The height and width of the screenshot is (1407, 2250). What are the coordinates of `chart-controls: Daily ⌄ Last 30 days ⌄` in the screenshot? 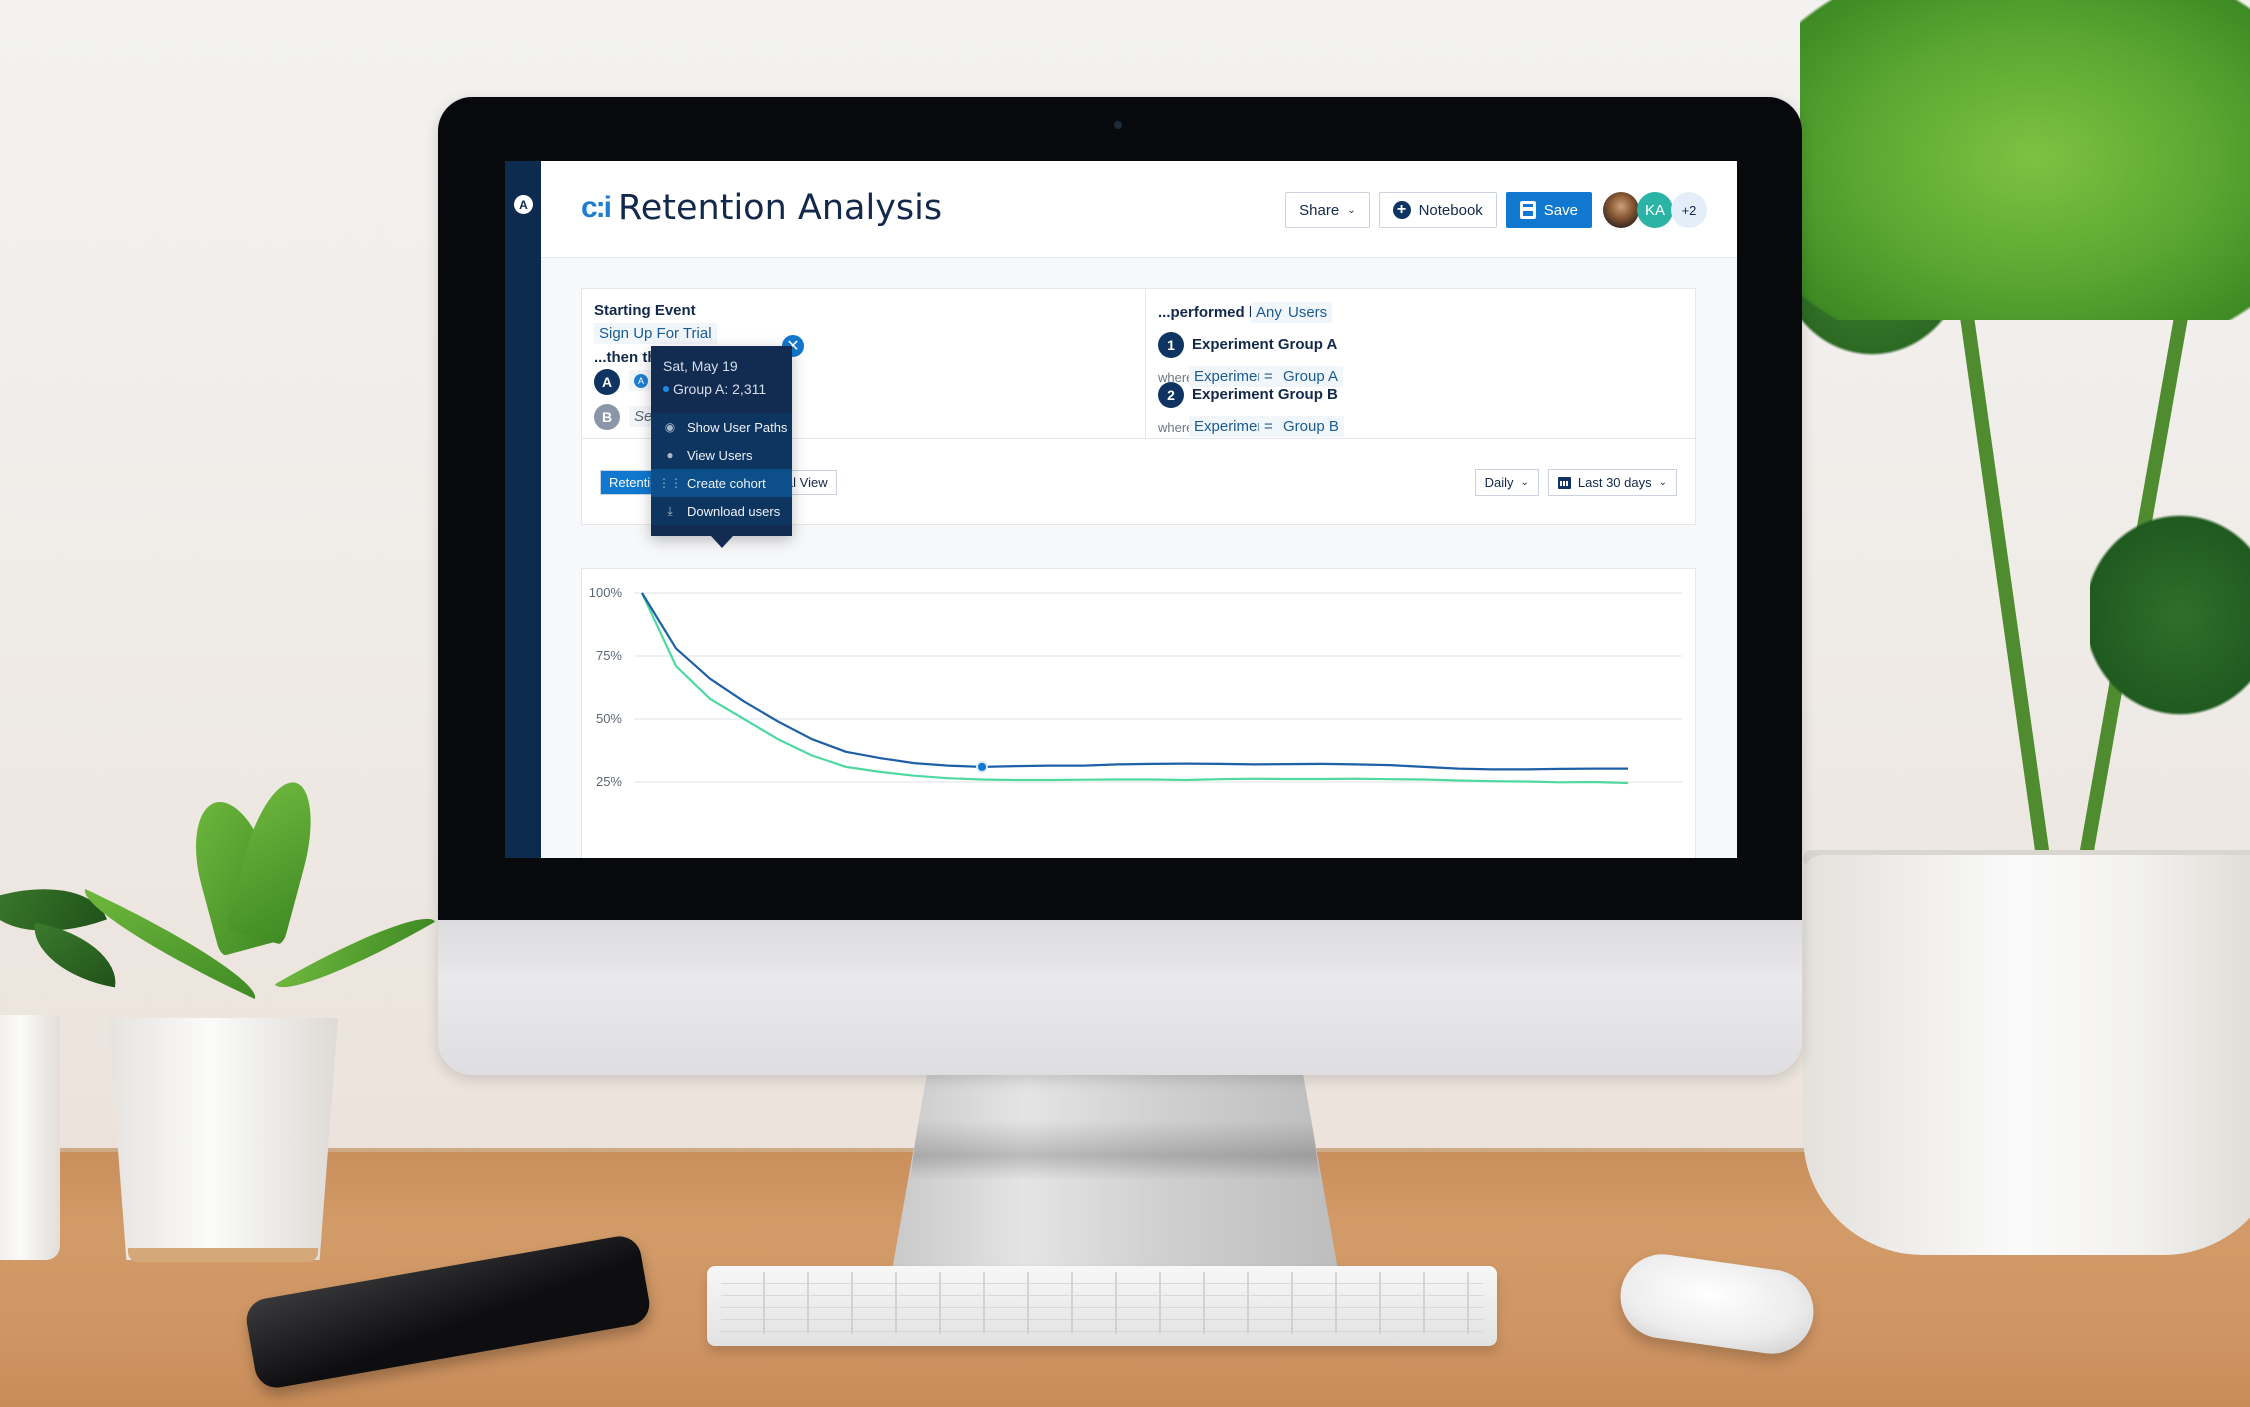 It's located at (1575, 482).